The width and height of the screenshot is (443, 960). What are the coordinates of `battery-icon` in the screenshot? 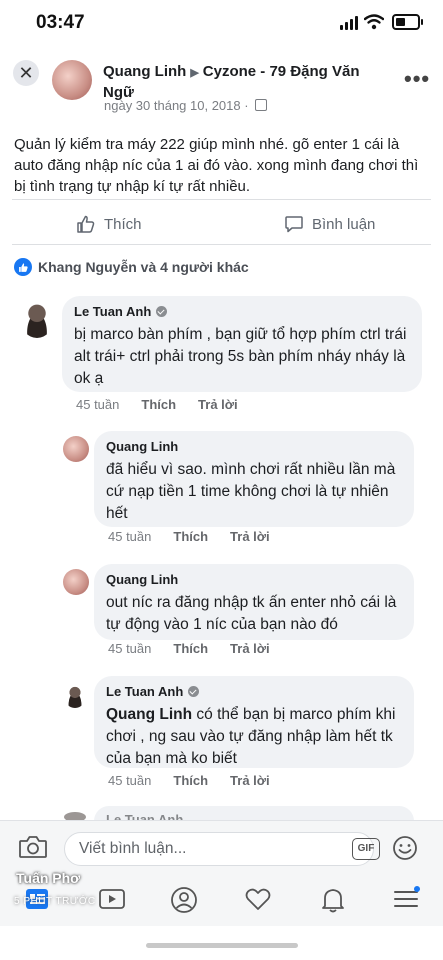 It's located at (407, 22).